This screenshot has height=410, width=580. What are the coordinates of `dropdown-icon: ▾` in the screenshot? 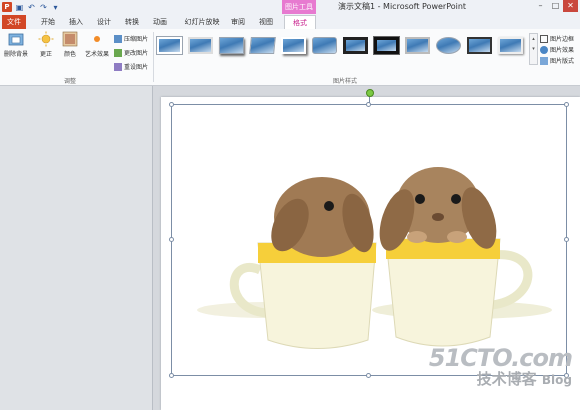 It's located at (55, 7).